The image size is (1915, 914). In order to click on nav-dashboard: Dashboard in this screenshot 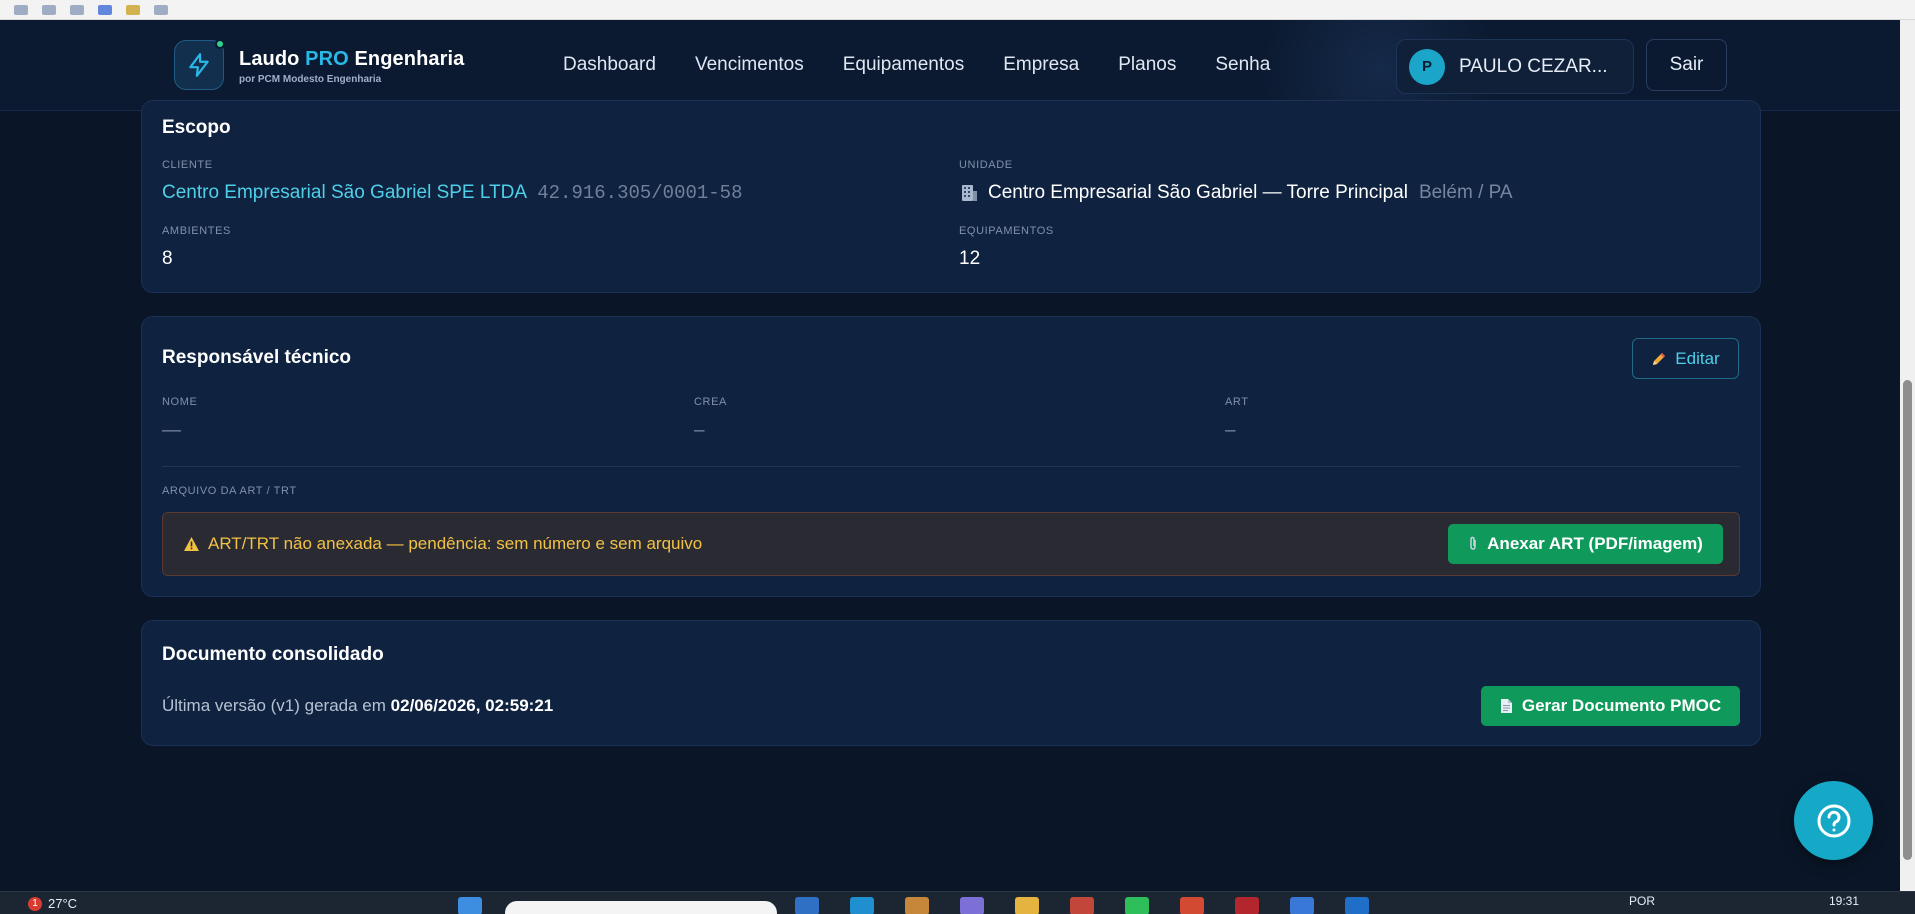, I will do `click(609, 65)`.